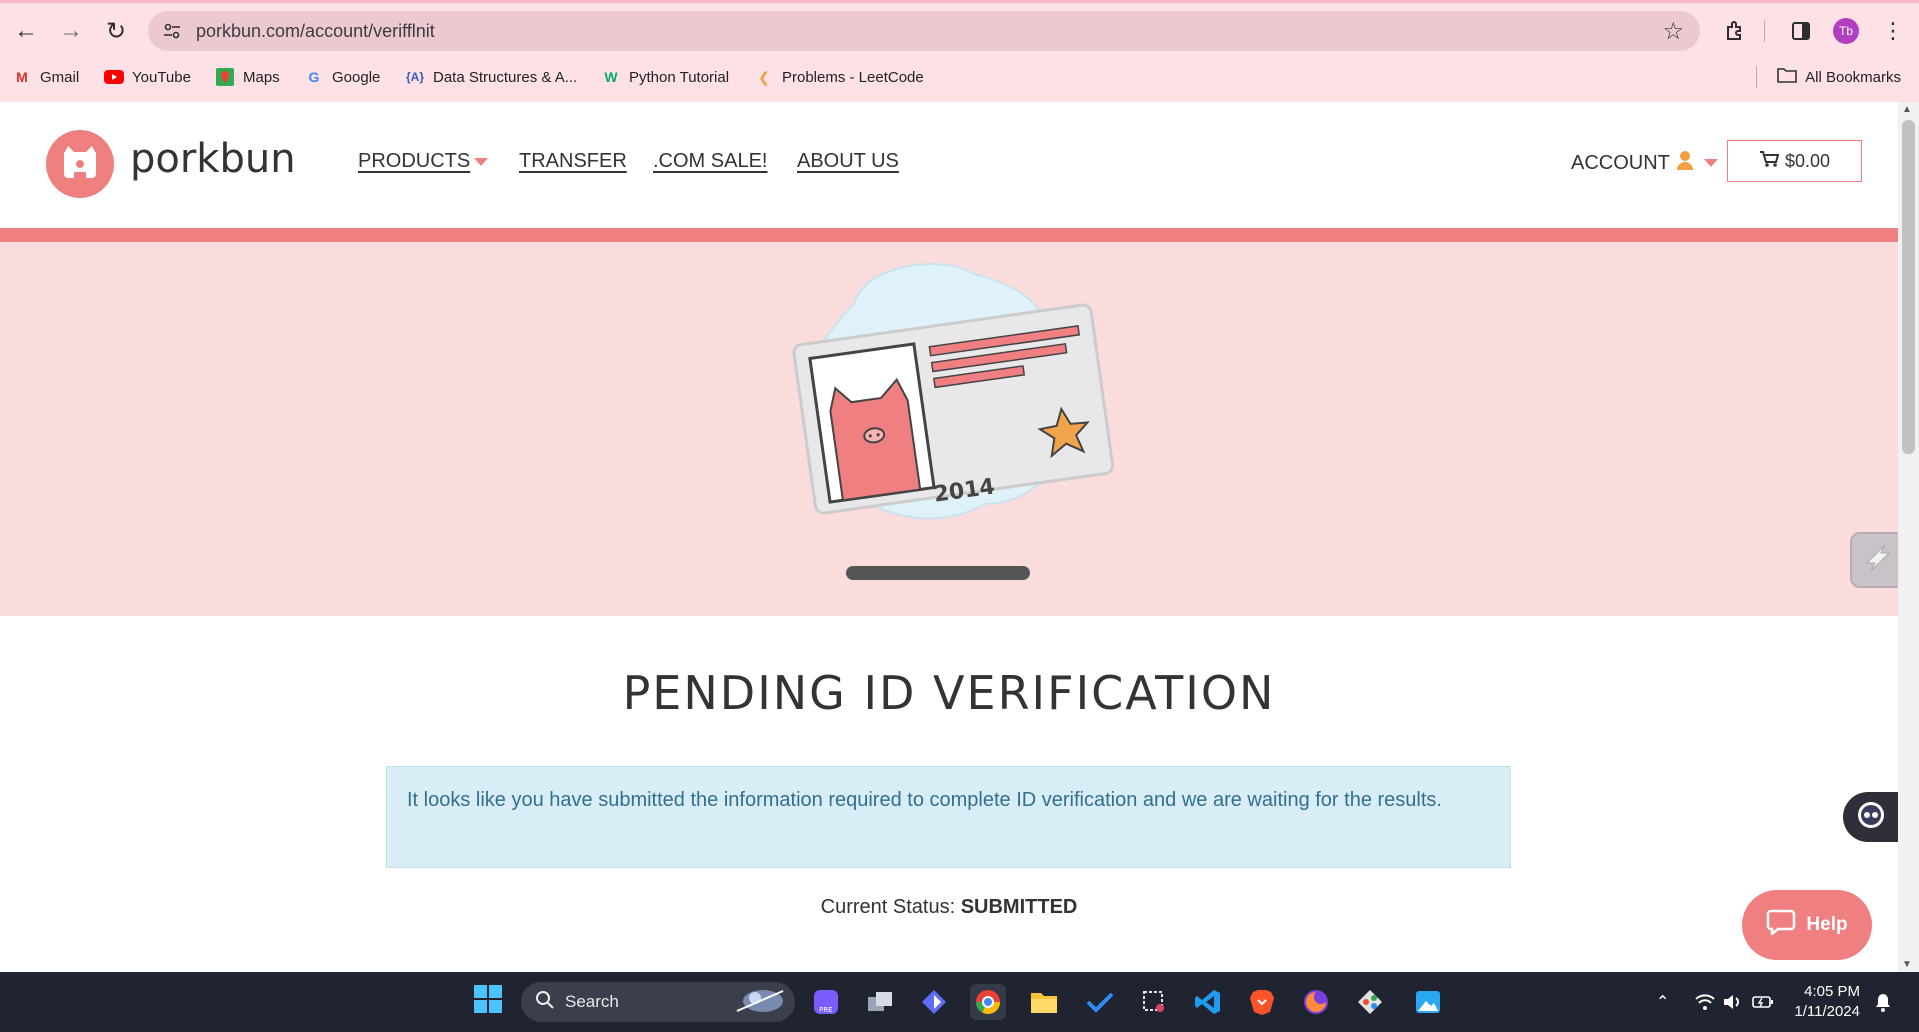  Describe the element at coordinates (679, 77) in the screenshot. I see `bookmark-label: Python Tutorial` at that location.